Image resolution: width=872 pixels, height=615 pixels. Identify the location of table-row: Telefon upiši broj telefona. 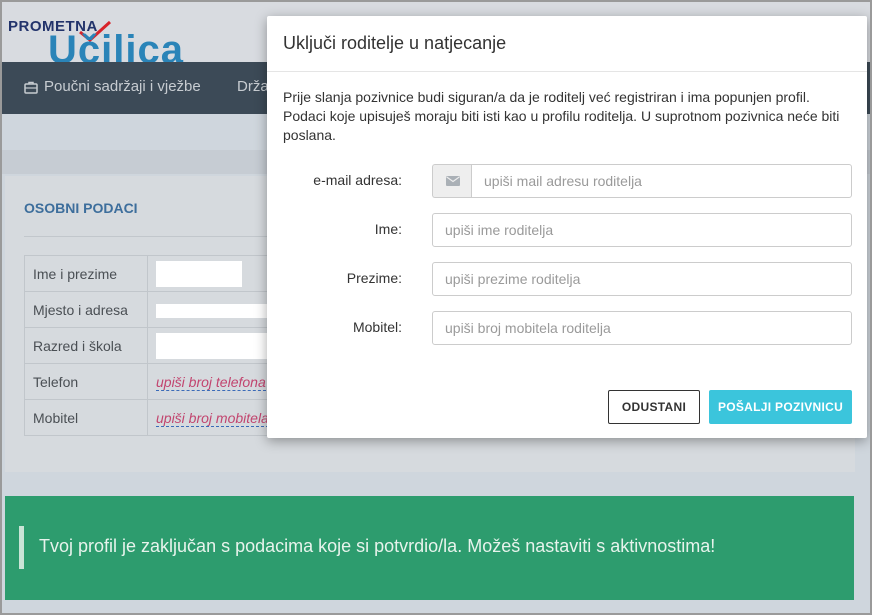
(154, 381).